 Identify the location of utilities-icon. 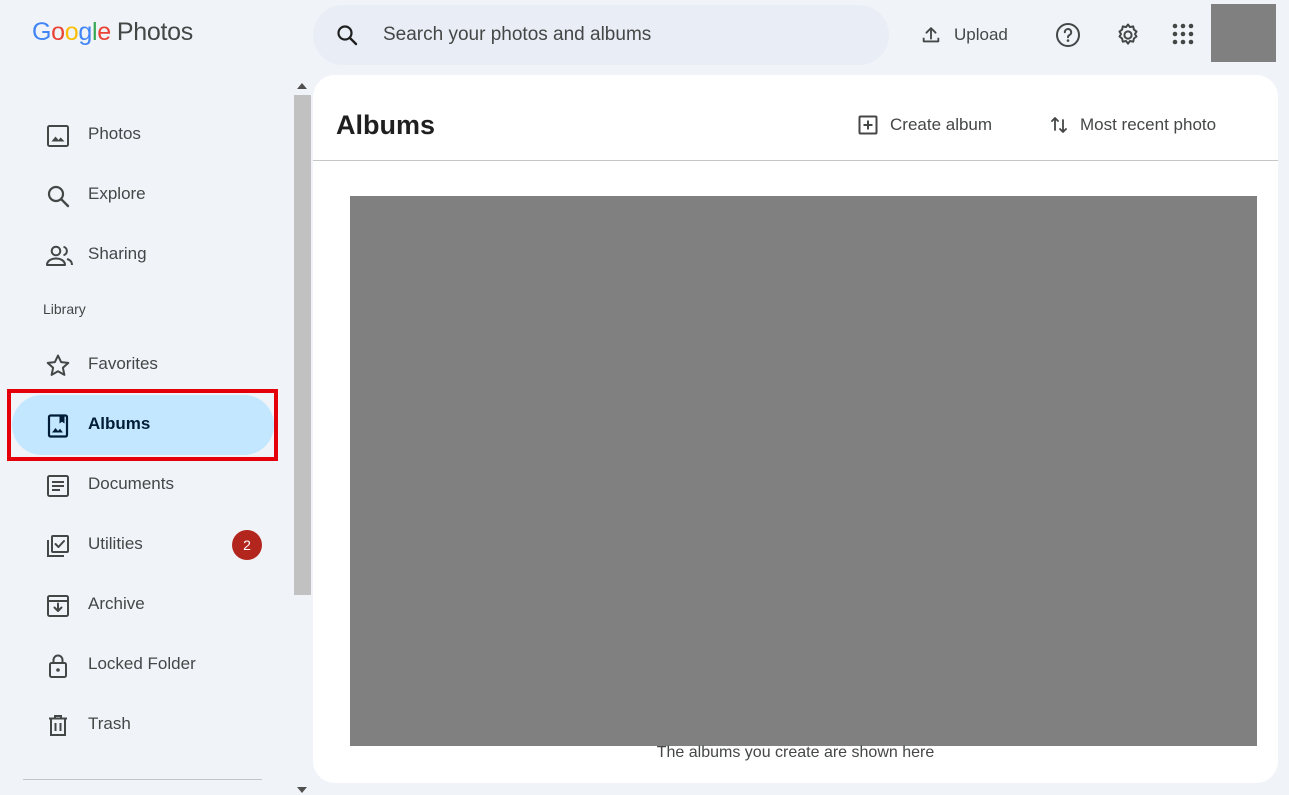
(58, 546).